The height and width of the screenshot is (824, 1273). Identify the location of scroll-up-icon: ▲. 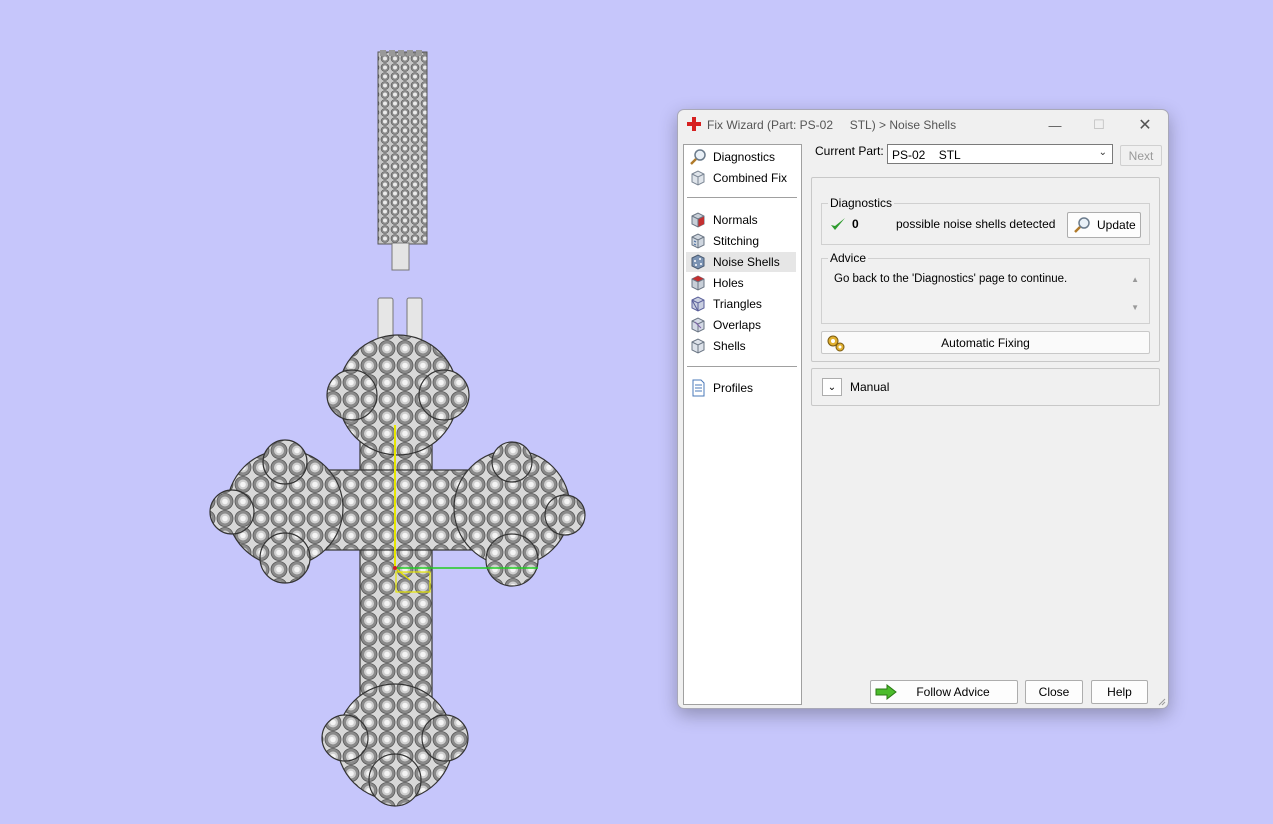
(1135, 279).